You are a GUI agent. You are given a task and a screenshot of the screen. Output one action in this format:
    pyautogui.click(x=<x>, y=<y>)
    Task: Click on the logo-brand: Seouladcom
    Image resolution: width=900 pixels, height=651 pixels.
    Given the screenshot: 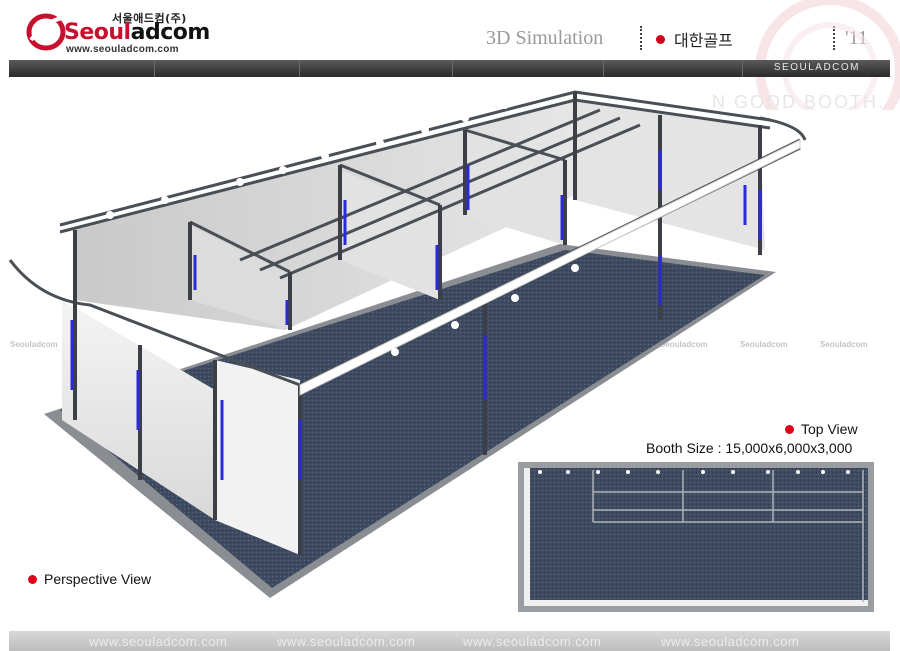 What is the action you would take?
    pyautogui.click(x=137, y=32)
    